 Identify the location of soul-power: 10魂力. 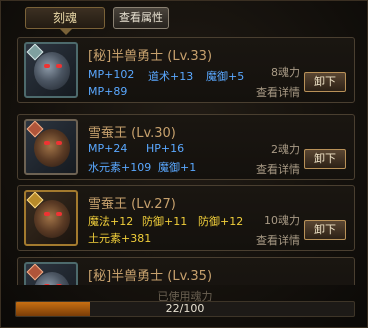
(282, 220).